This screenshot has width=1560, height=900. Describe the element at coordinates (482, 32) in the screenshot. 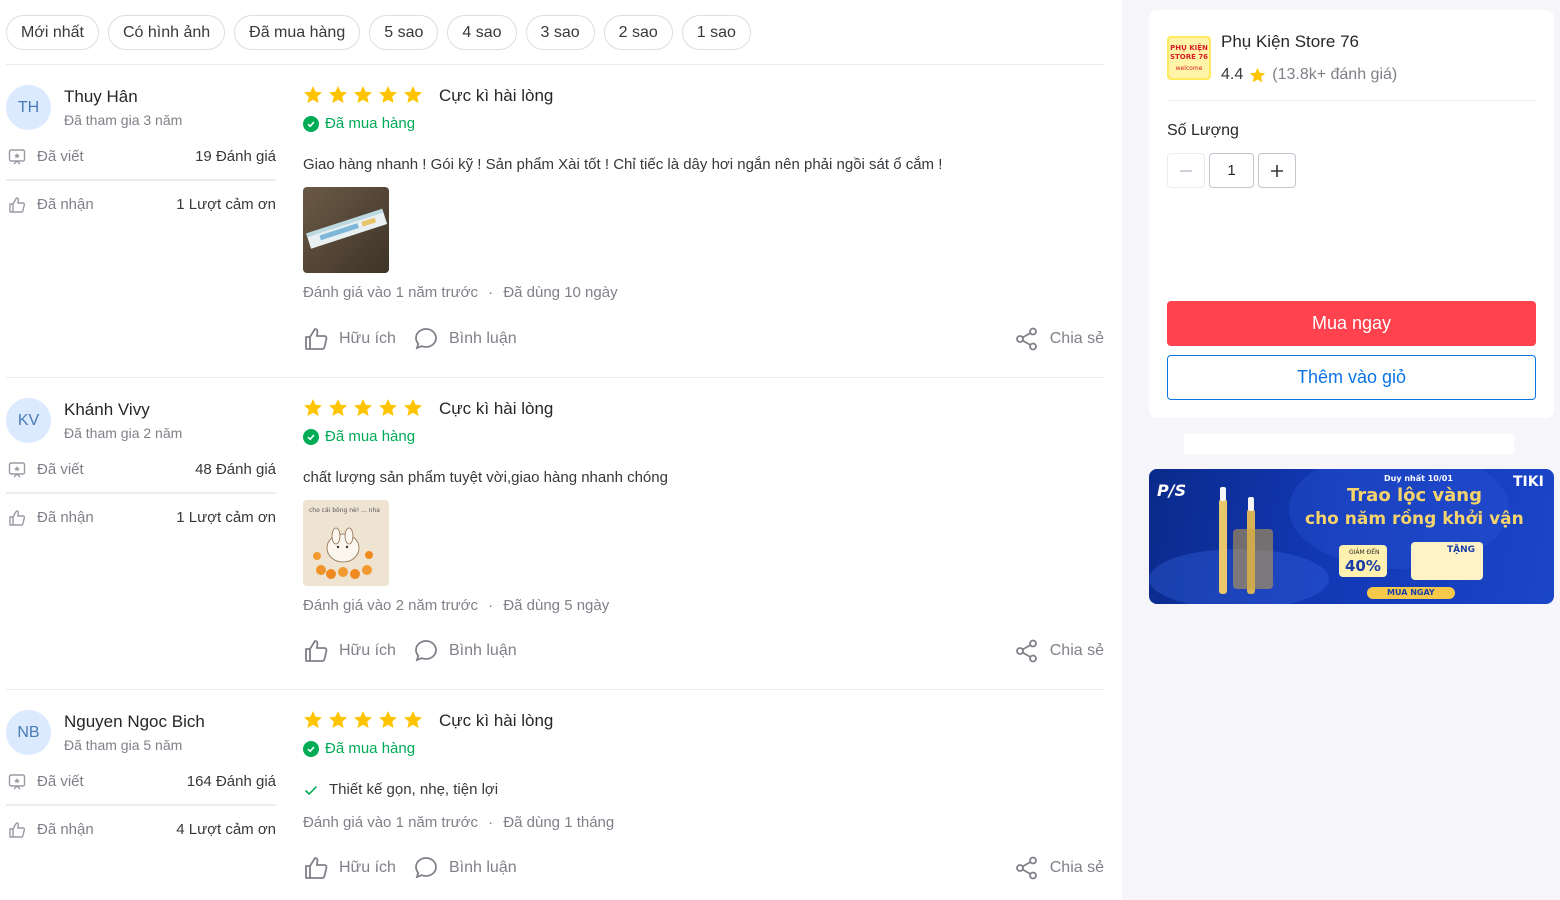

I see `filter-4-stars: 4 sao` at that location.